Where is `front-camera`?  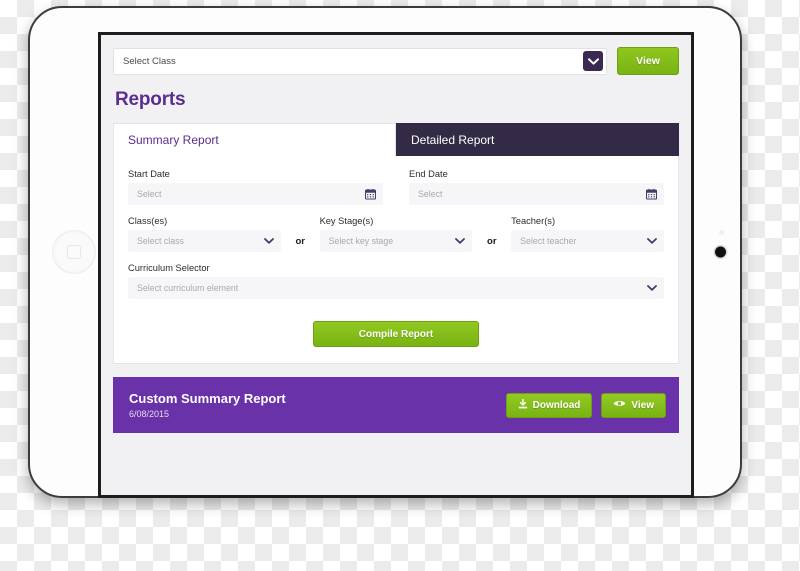
front-camera is located at coordinates (720, 252).